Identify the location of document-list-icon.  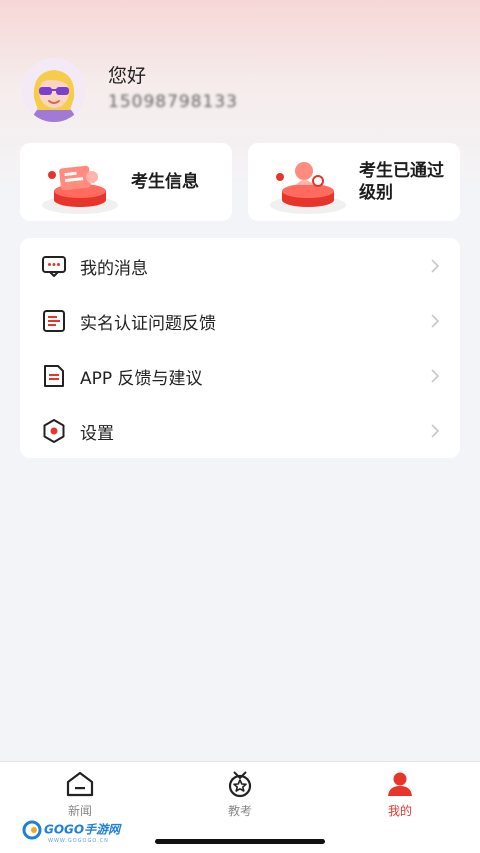
(54, 321).